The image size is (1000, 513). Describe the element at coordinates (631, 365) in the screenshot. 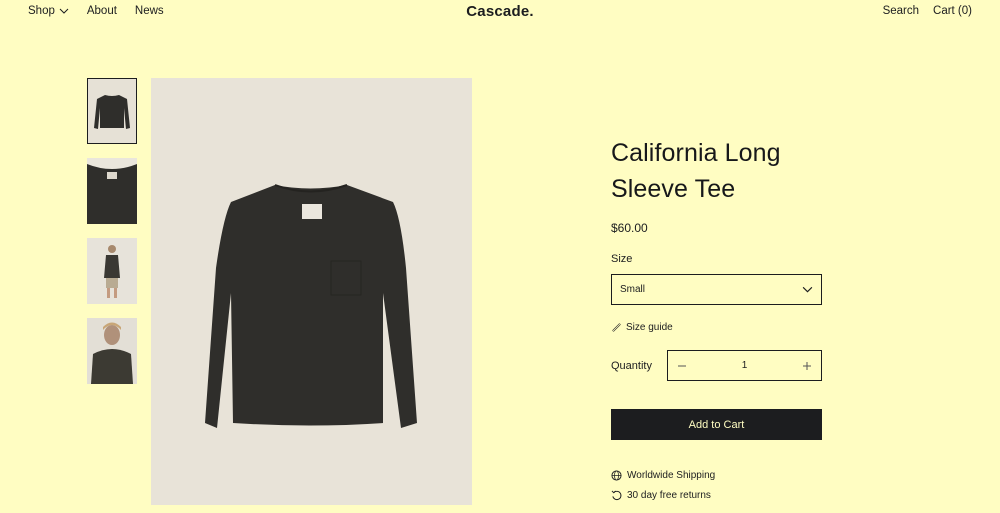

I see `quantity-label: Quantity` at that location.